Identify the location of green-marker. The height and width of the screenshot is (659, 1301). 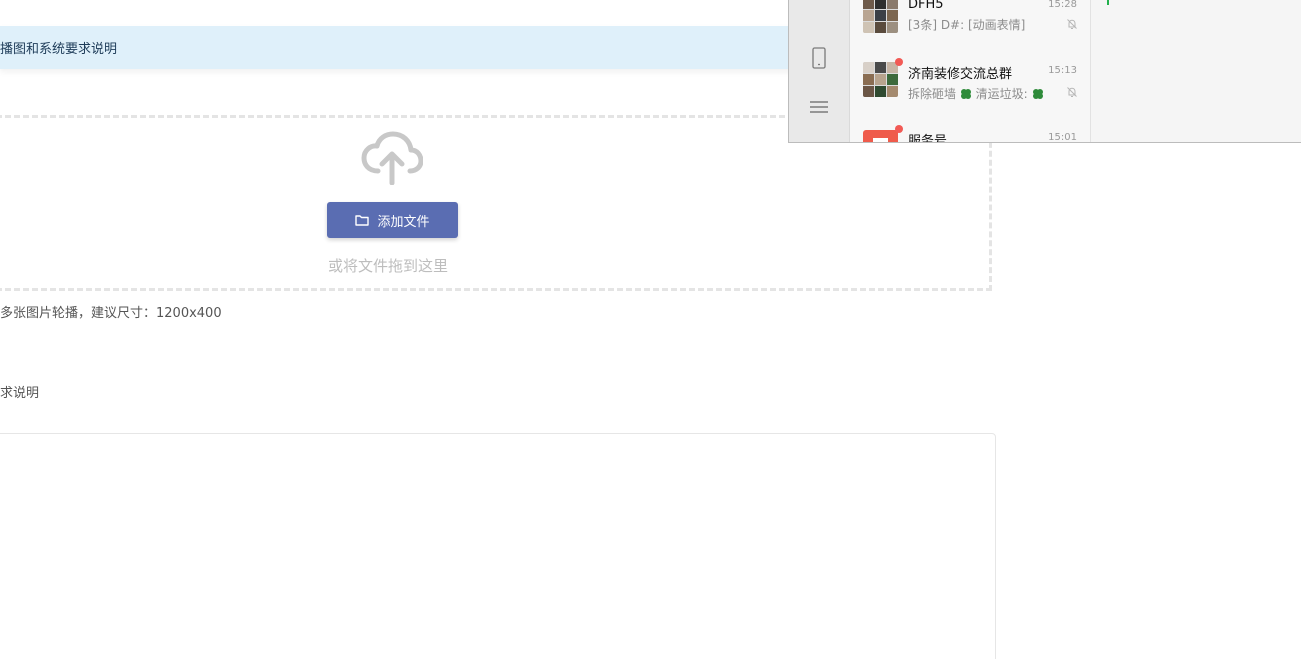
(1108, 2).